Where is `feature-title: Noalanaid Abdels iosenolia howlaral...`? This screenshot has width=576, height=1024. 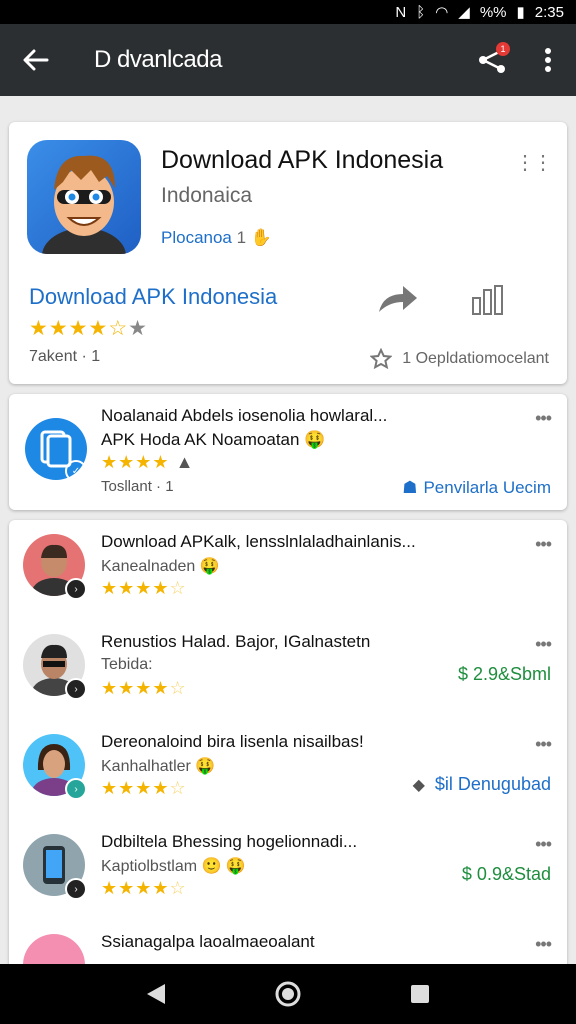 feature-title: Noalanaid Abdels iosenolia howlaral... is located at coordinates (244, 415).